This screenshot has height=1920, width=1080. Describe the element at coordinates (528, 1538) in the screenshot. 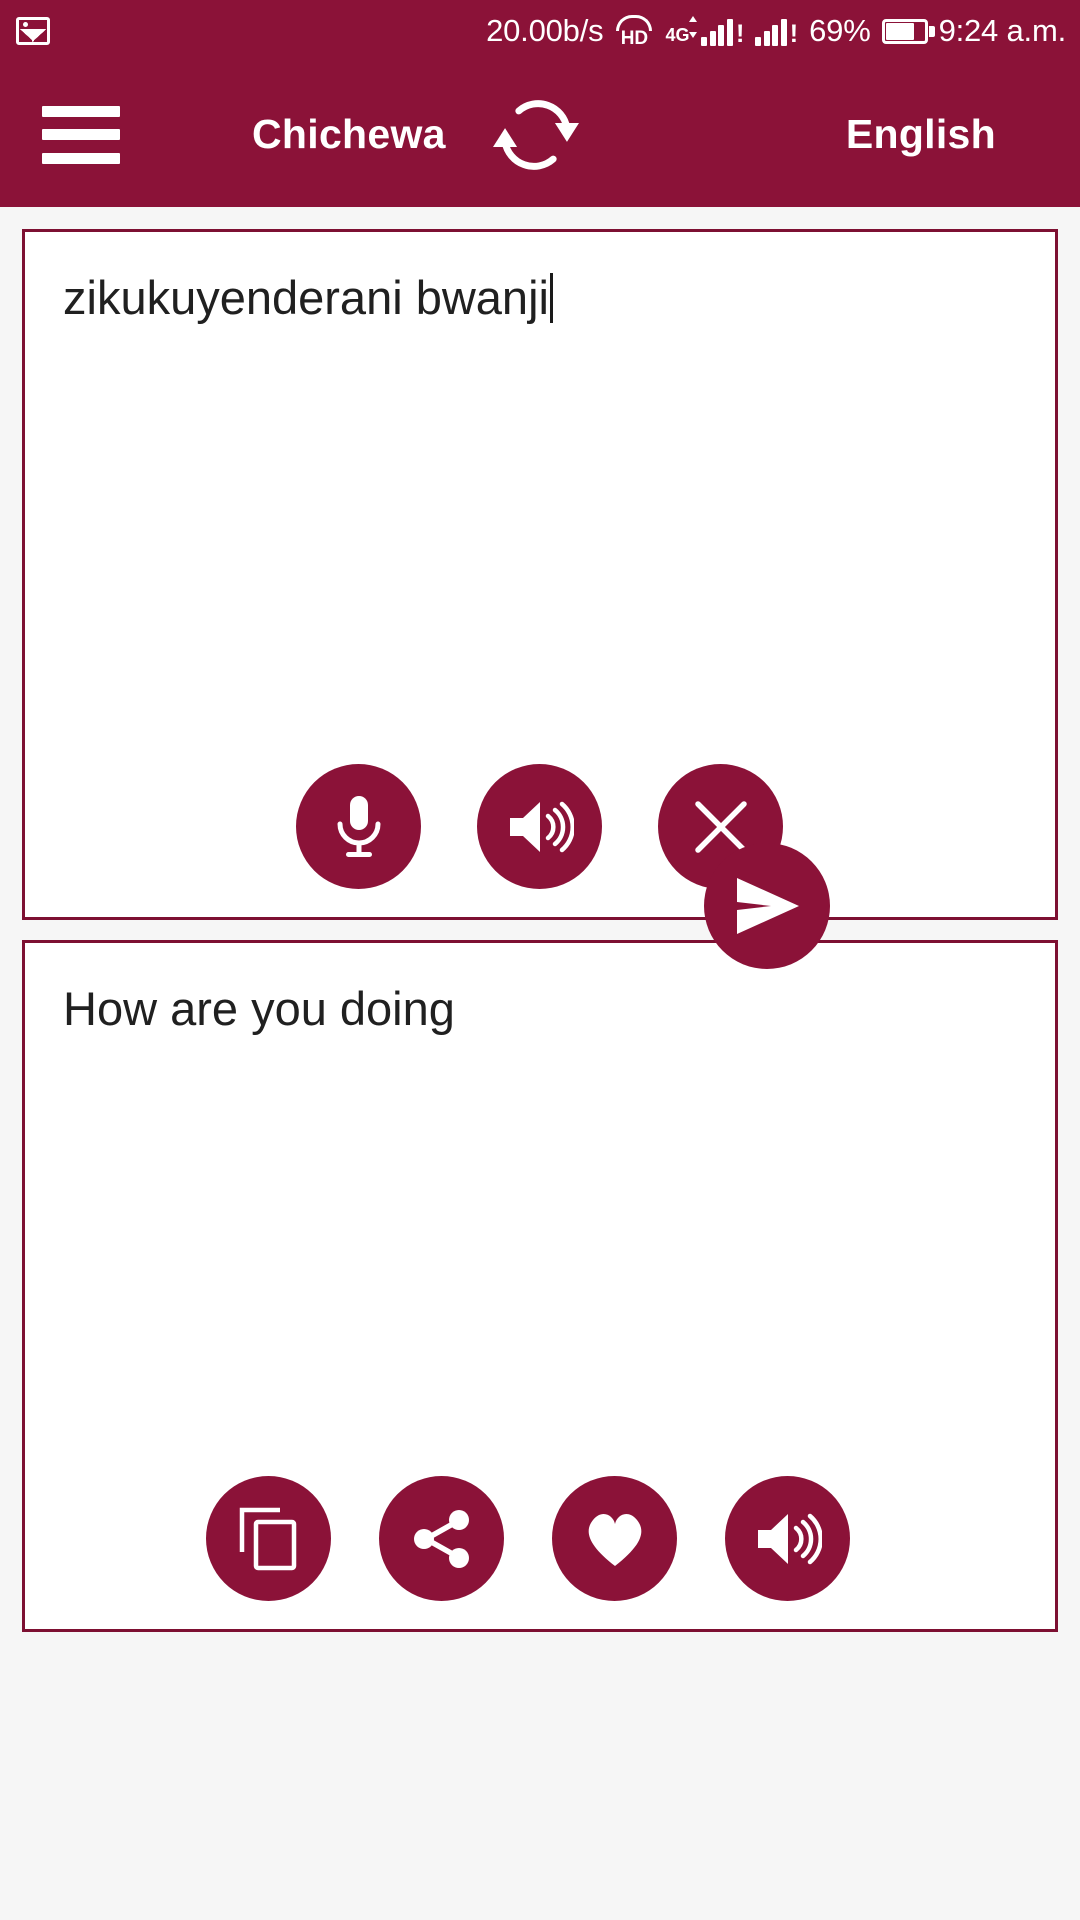

I see `result-actions-row` at that location.